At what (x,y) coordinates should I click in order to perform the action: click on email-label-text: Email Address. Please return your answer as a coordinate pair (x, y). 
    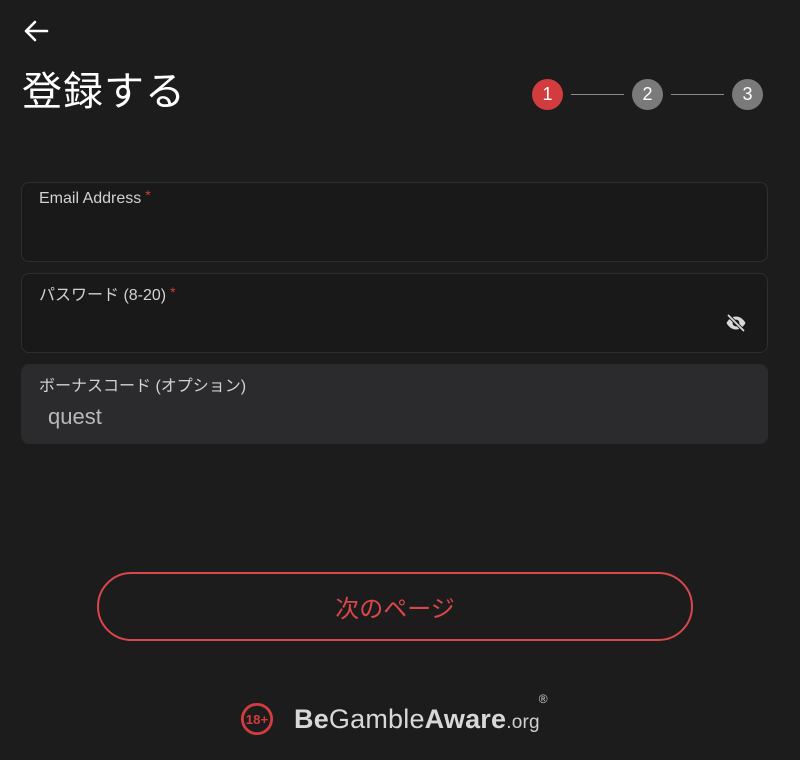
    Looking at the image, I should click on (90, 198).